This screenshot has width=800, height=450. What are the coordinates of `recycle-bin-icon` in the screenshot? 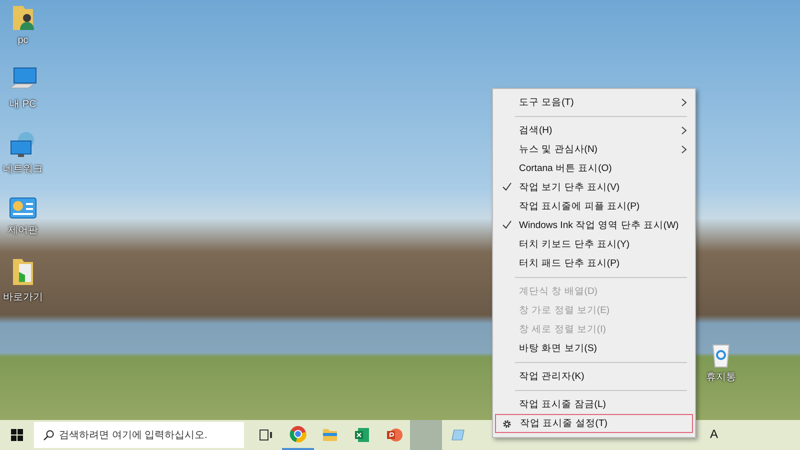 It's located at (721, 355).